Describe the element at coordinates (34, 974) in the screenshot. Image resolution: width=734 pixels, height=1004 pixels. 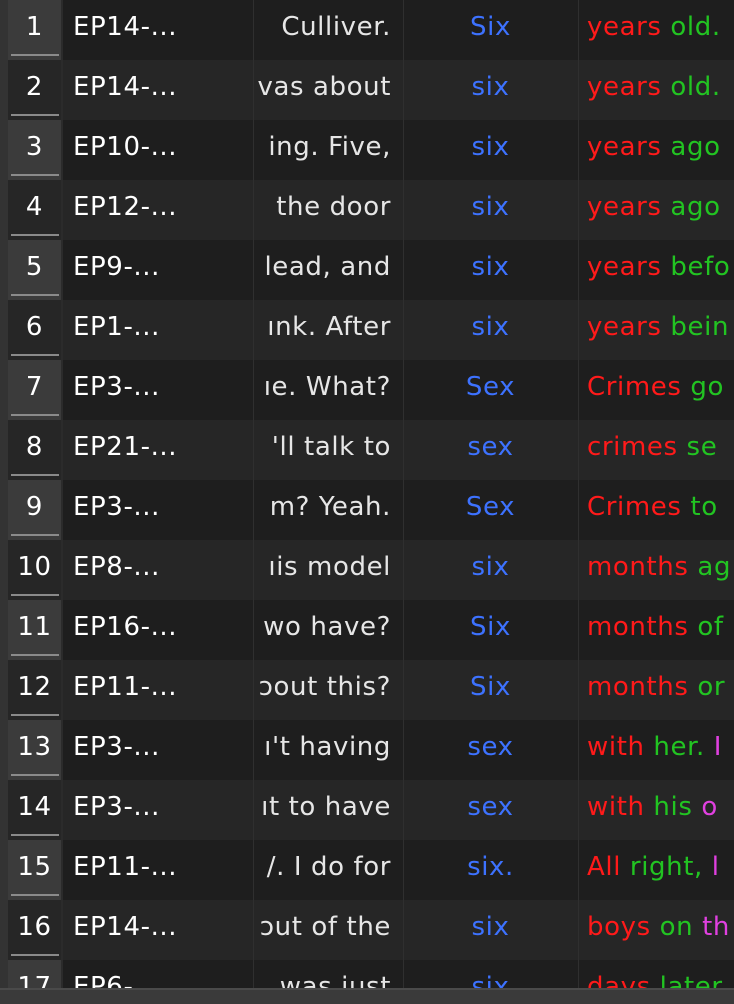
I see `row-number: 17` at that location.